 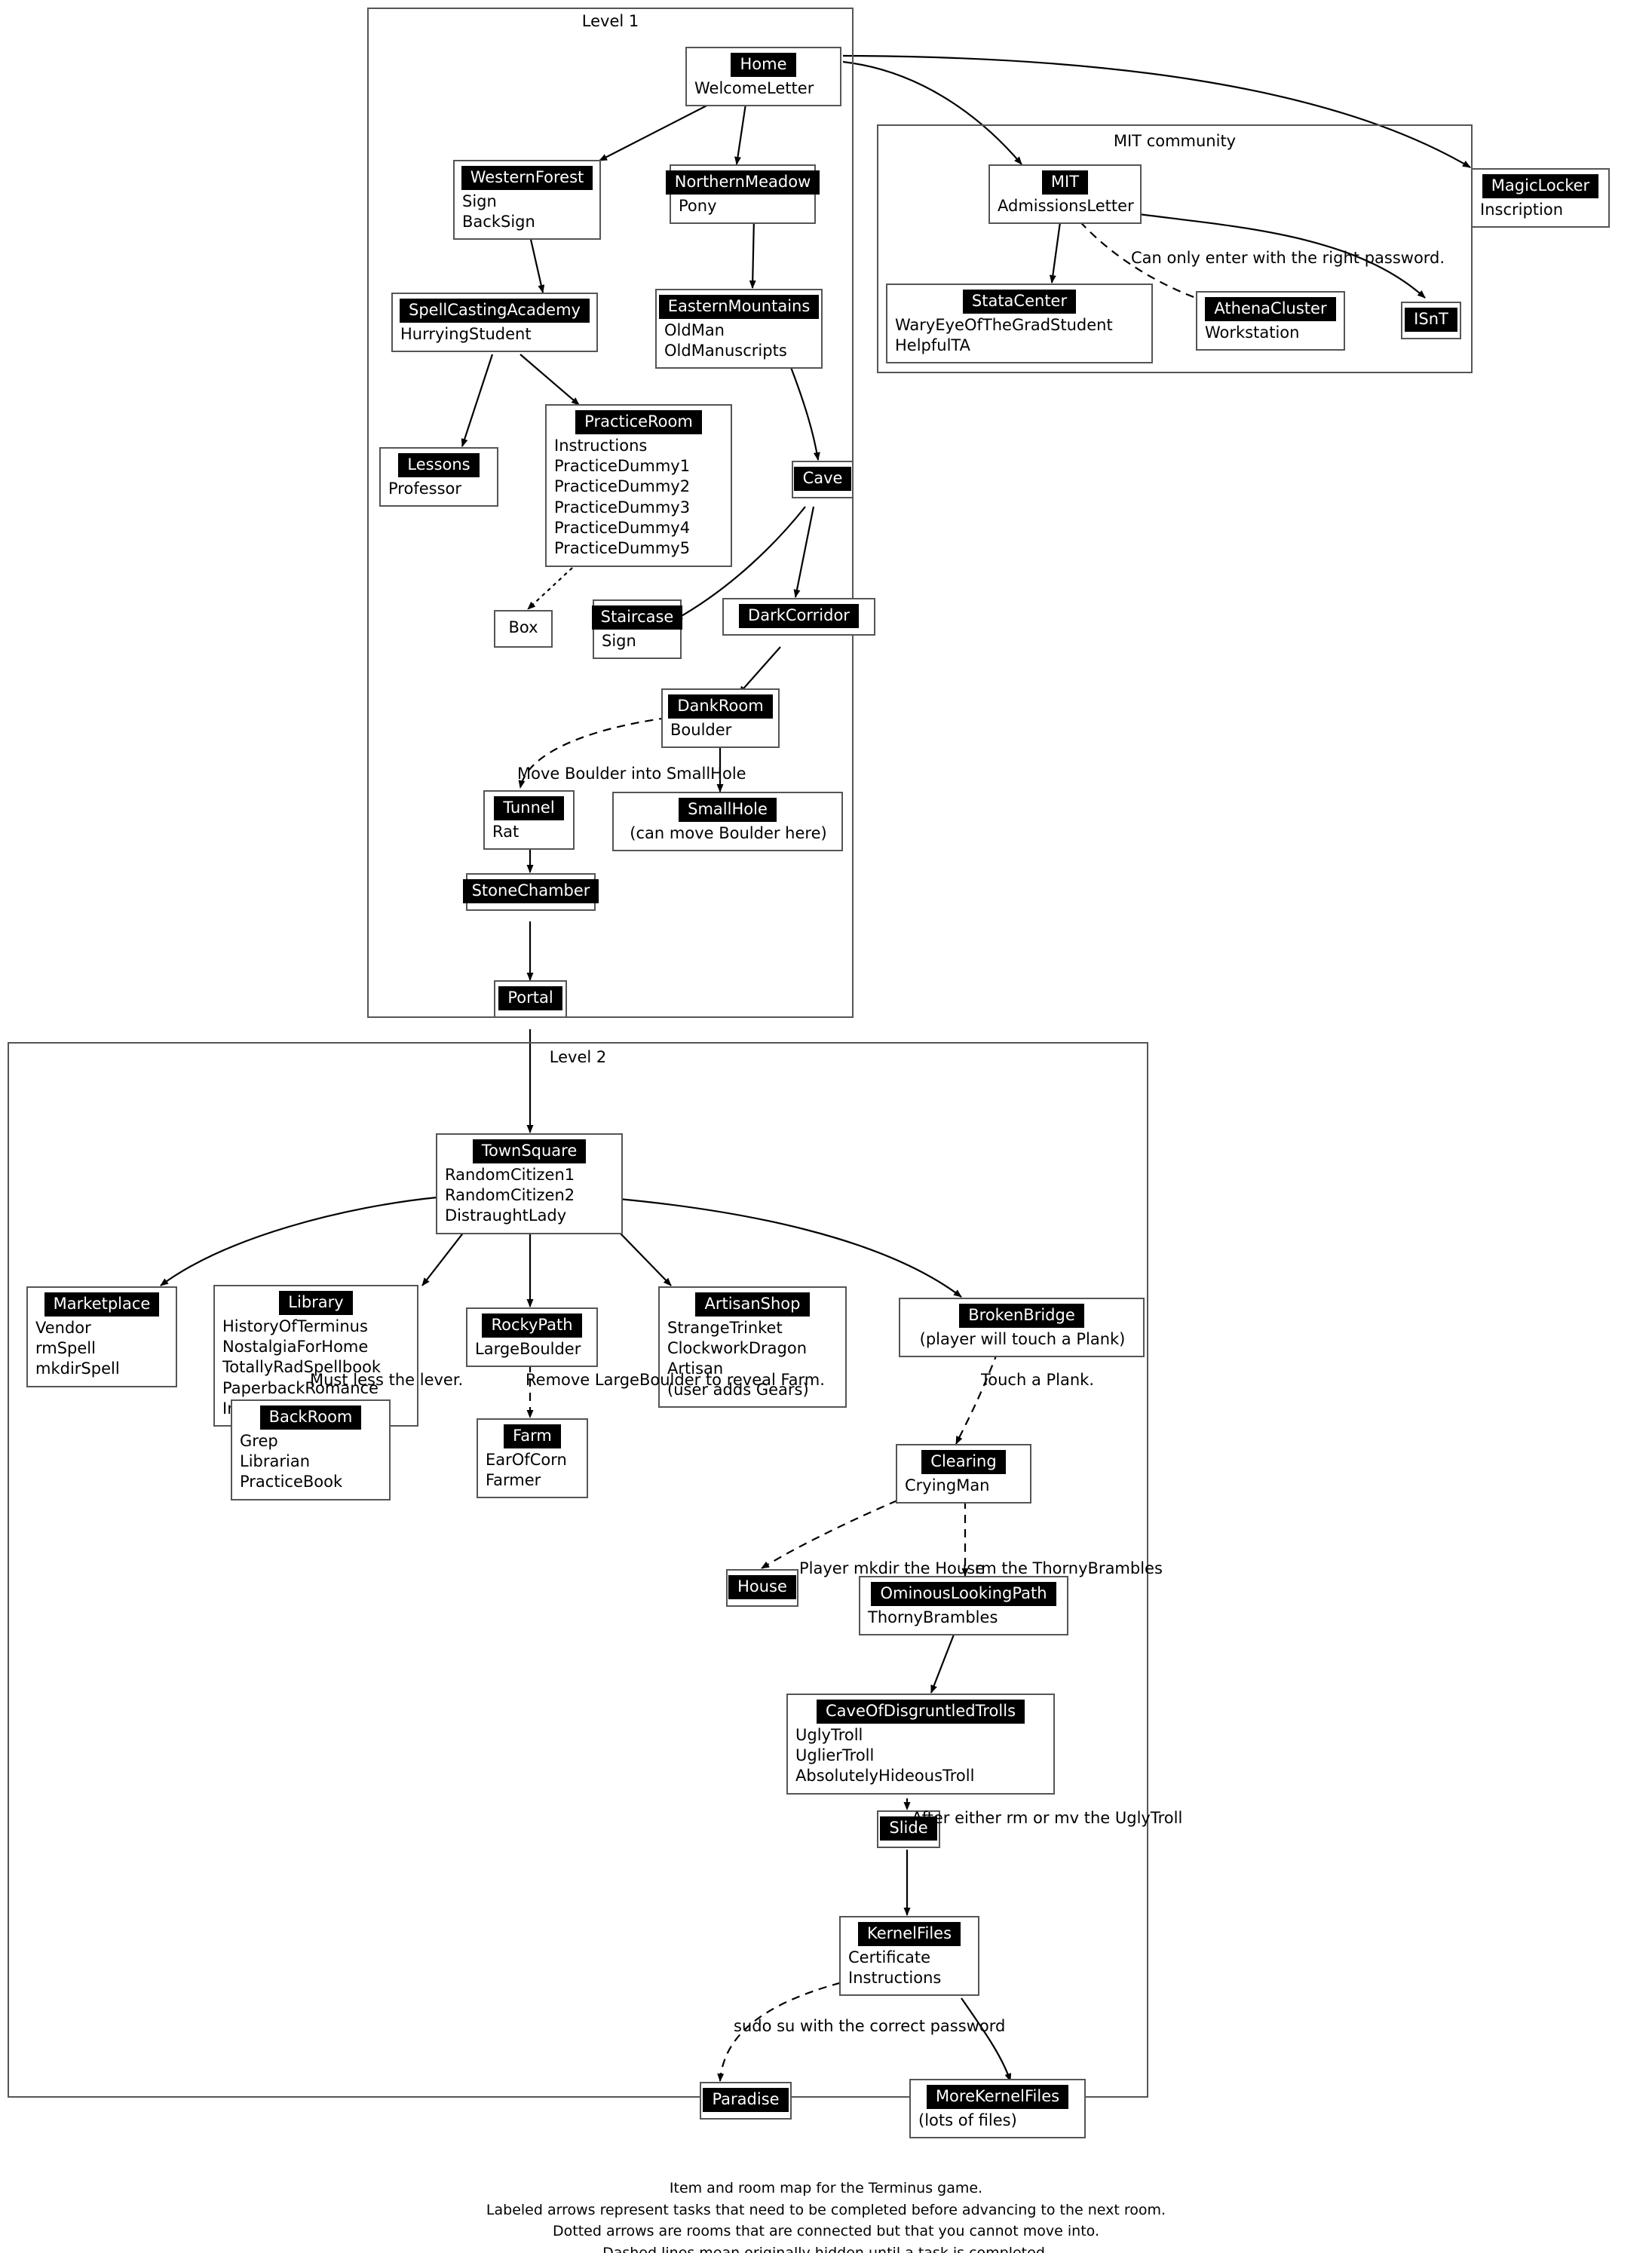 I want to click on node-staircase: Staircase Sign, so click(x=637, y=629).